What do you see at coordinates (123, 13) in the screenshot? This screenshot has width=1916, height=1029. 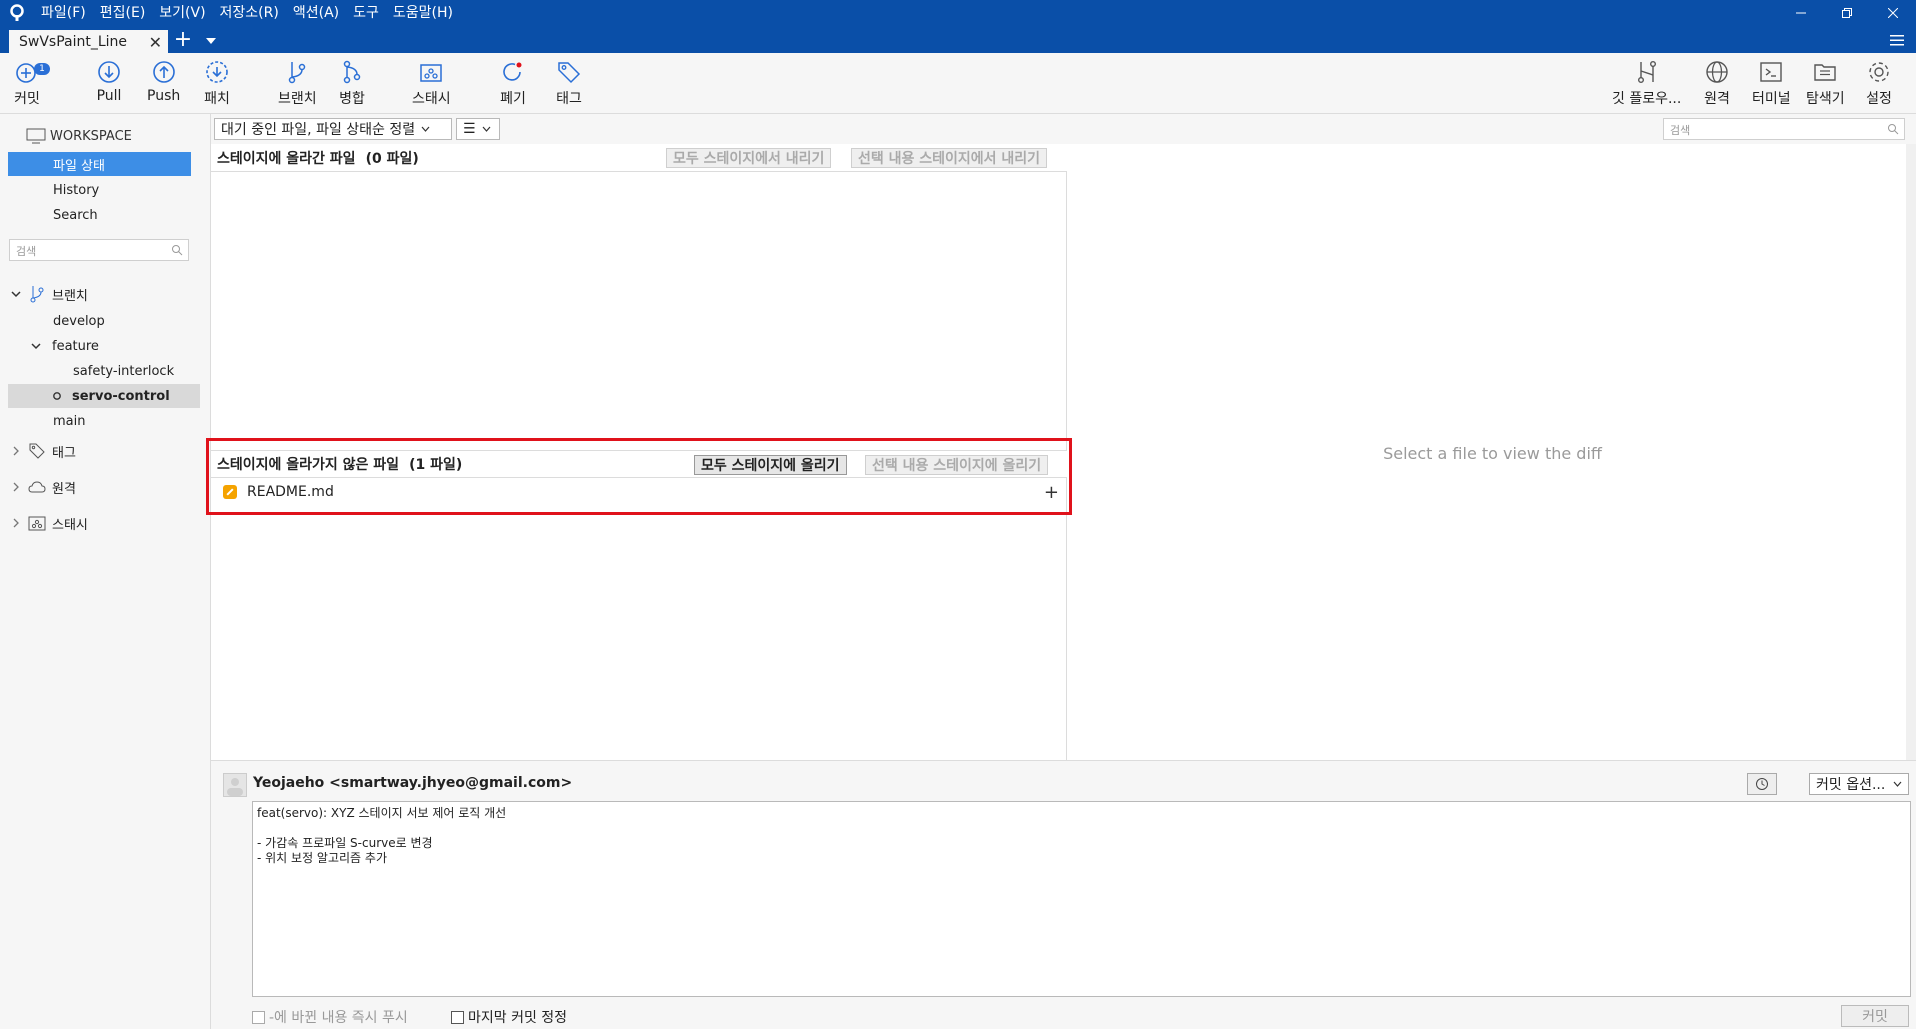 I see `menu-edit: 편집(E)` at bounding box center [123, 13].